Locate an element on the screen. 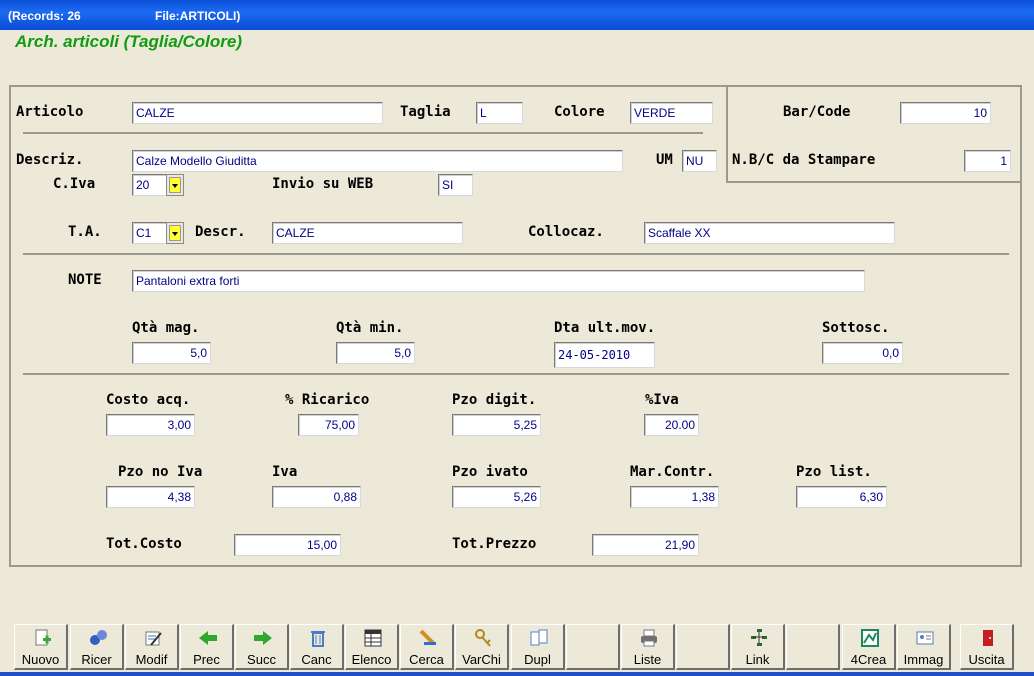  edit-document-icon is located at coordinates (153, 638).